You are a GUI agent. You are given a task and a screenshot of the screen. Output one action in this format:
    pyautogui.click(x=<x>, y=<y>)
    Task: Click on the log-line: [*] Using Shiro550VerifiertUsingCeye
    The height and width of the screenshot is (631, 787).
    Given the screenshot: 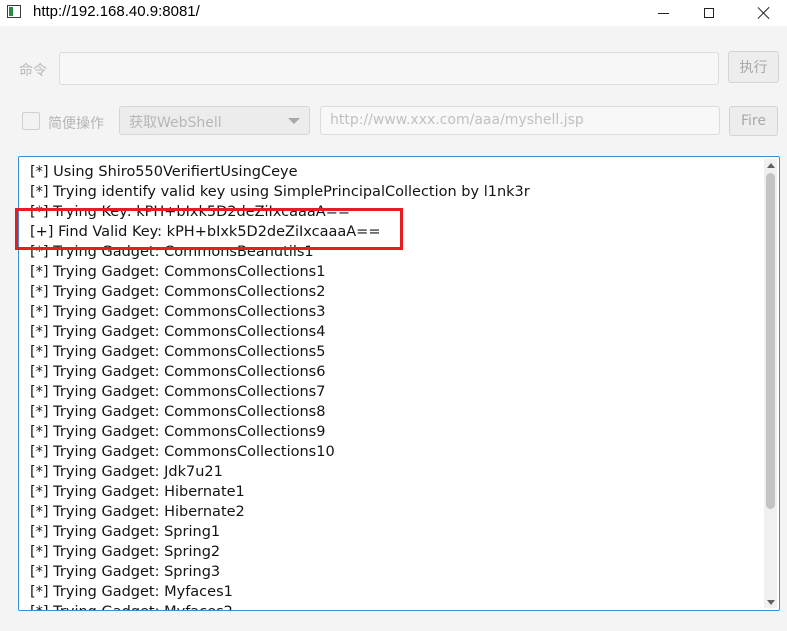 What is the action you would take?
    pyautogui.click(x=164, y=172)
    